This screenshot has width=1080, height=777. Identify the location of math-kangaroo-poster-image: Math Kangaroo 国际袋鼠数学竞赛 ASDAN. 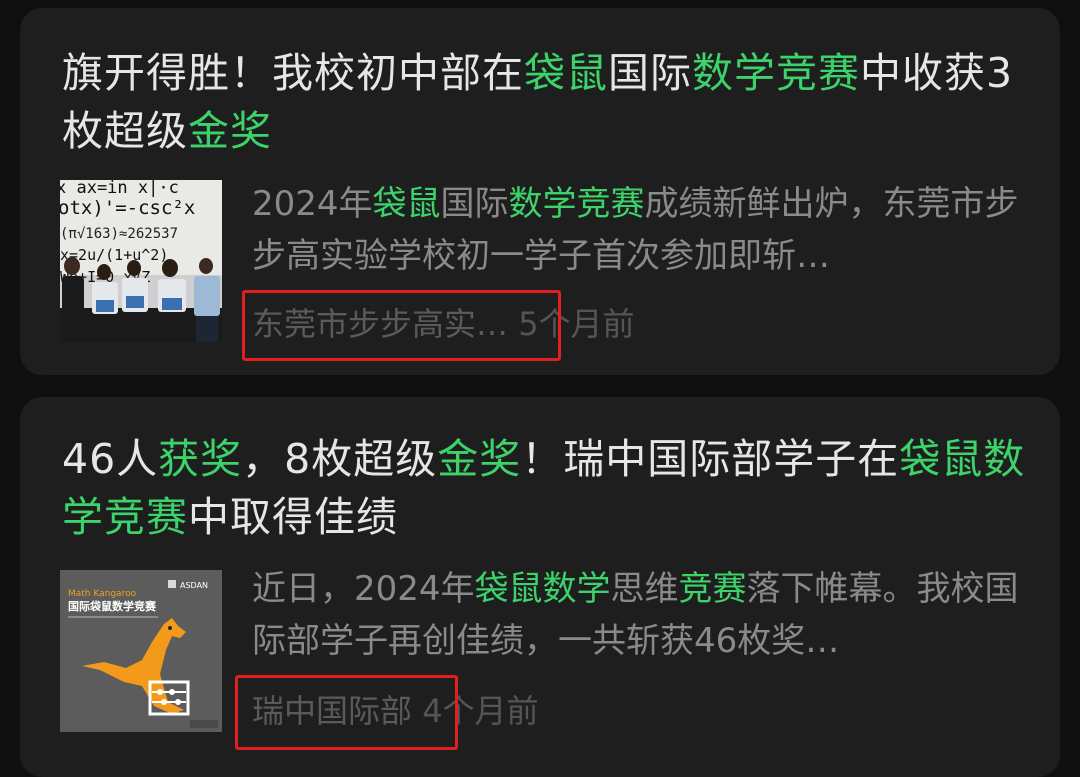
(141, 651).